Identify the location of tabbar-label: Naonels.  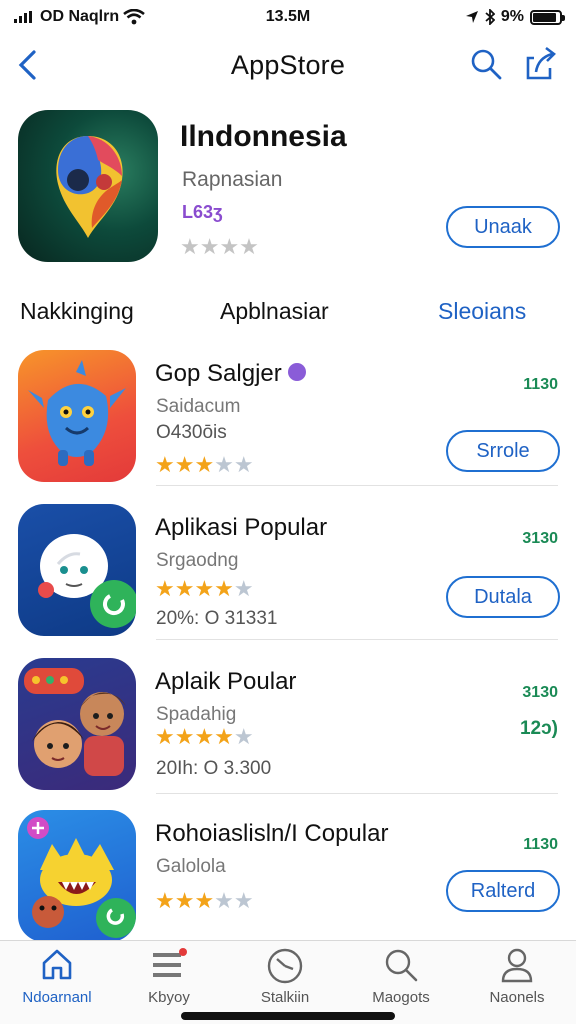
(517, 997).